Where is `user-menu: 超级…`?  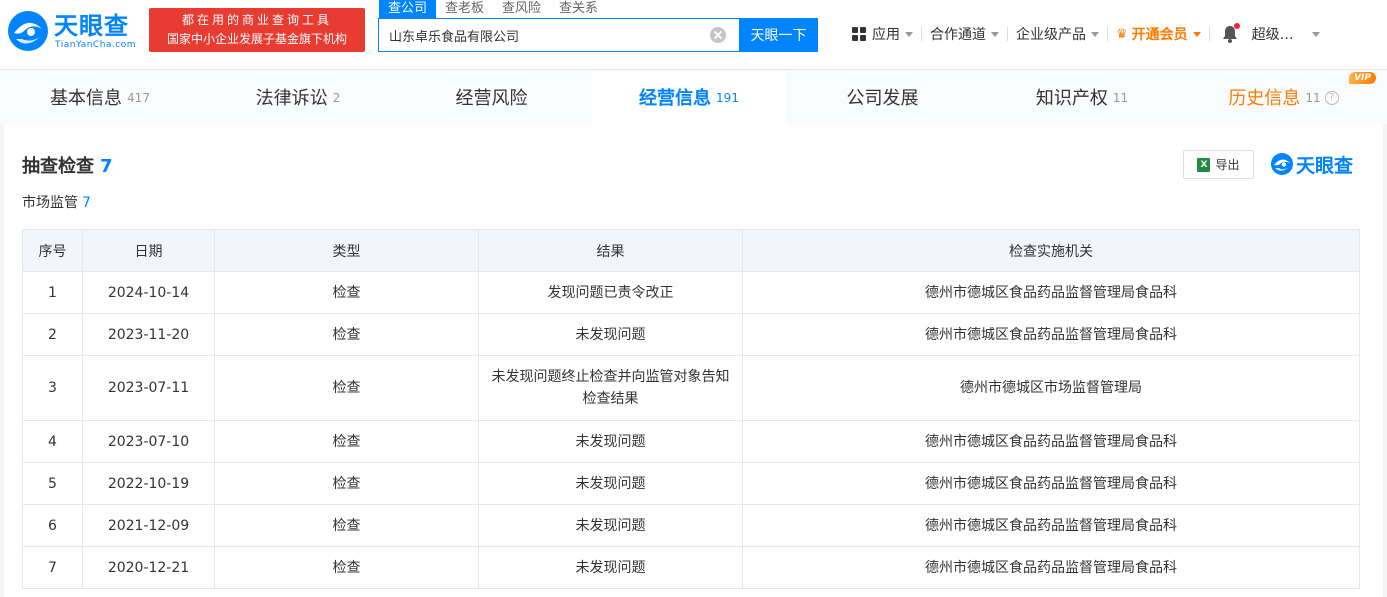 user-menu: 超级… is located at coordinates (1286, 34).